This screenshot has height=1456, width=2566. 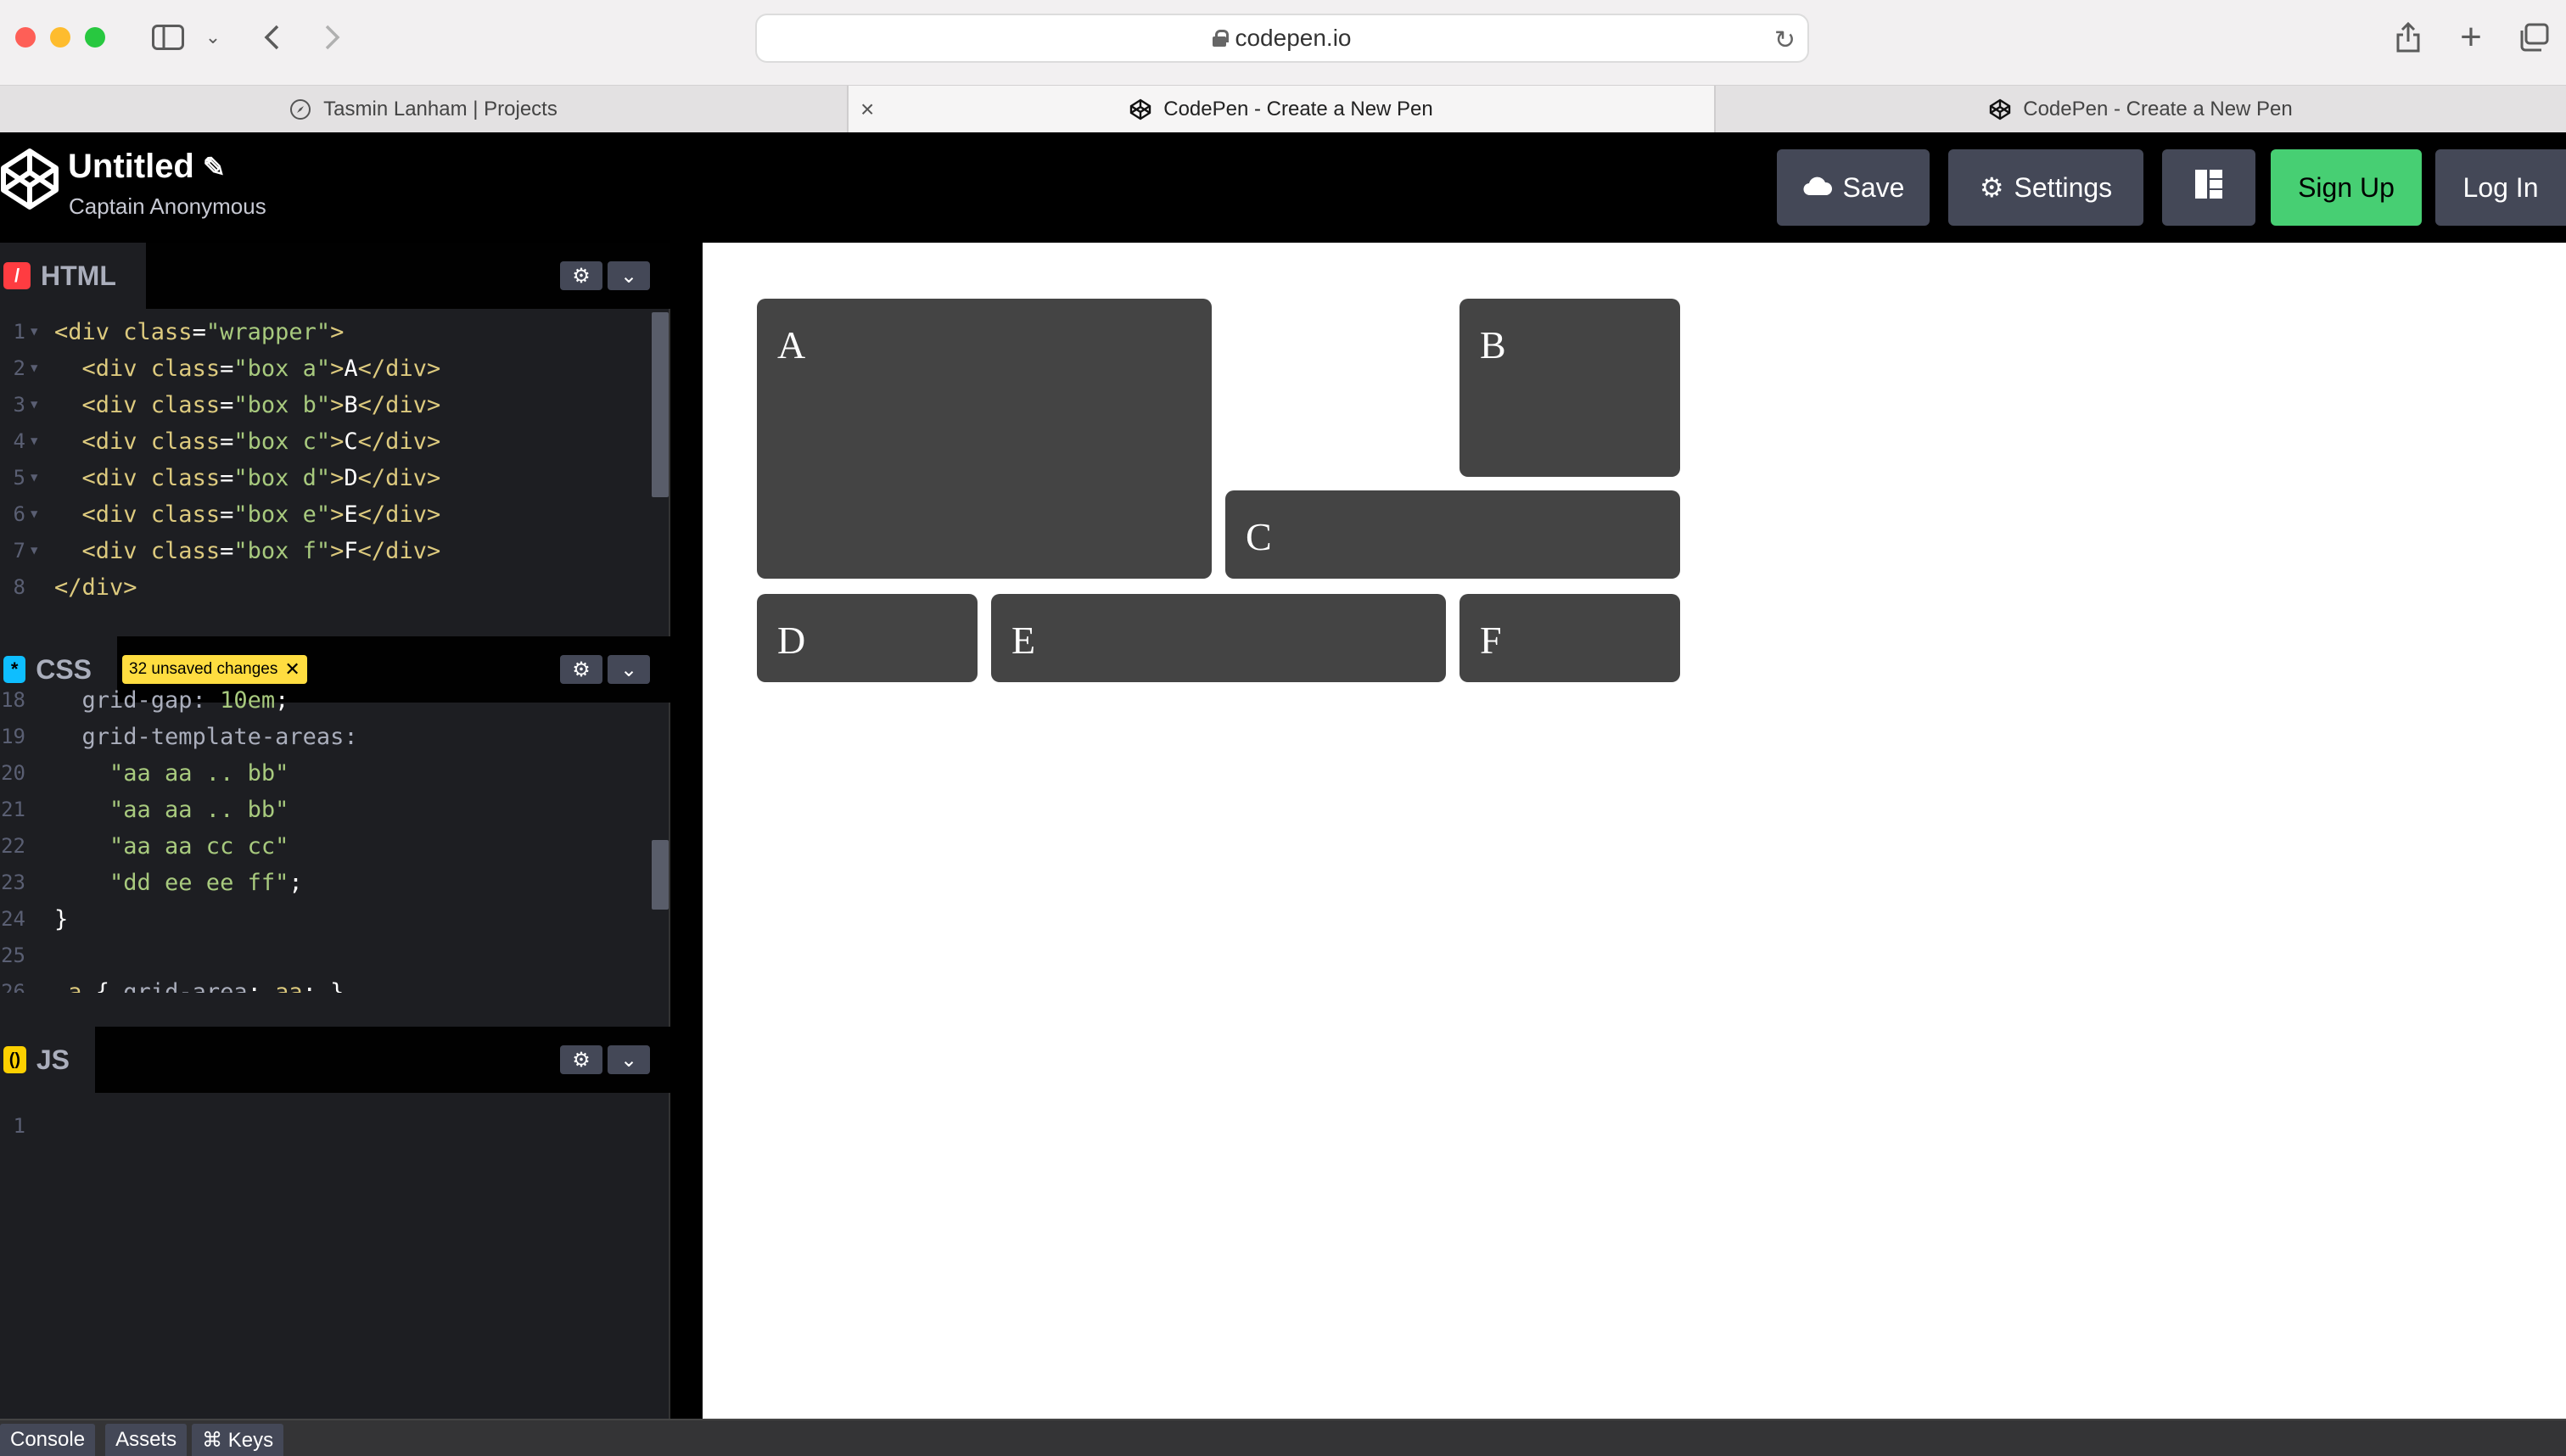 I want to click on code-line: 7 ▼ <div class="box f">F</div>, so click(x=335, y=551).